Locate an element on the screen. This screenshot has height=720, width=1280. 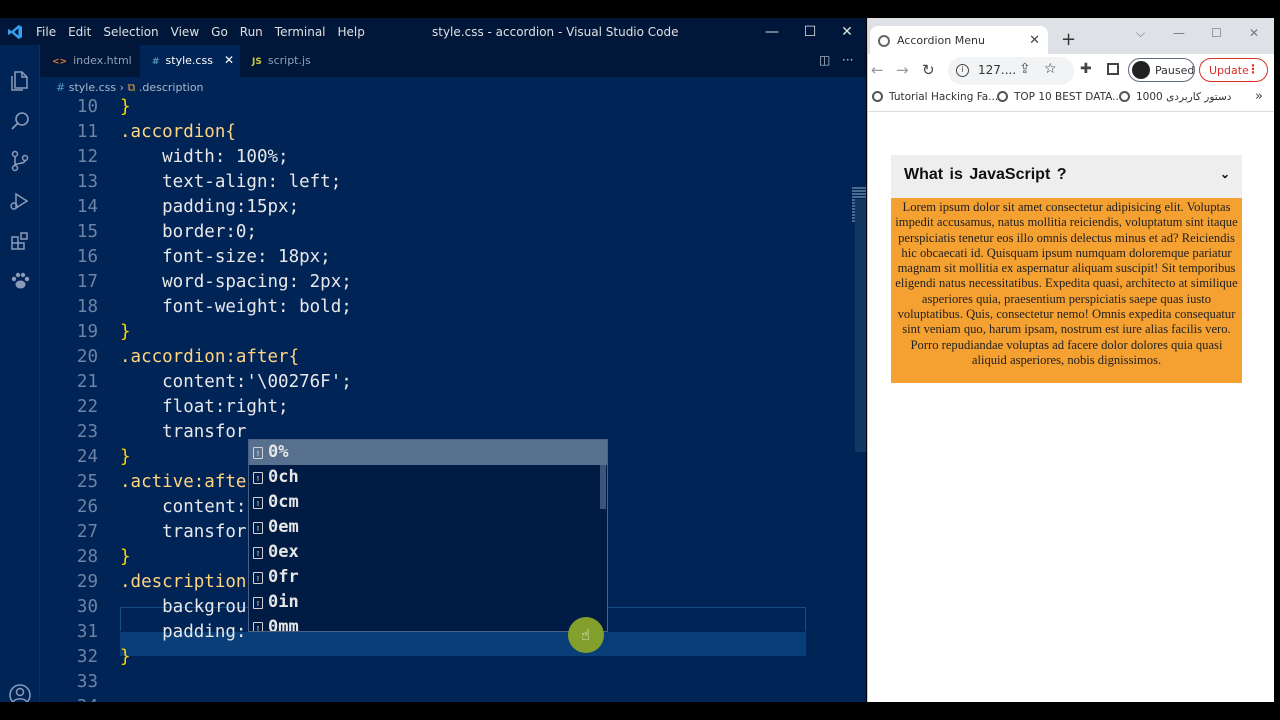
tab-search-icon: ⌵ is located at coordinates (1140, 33).